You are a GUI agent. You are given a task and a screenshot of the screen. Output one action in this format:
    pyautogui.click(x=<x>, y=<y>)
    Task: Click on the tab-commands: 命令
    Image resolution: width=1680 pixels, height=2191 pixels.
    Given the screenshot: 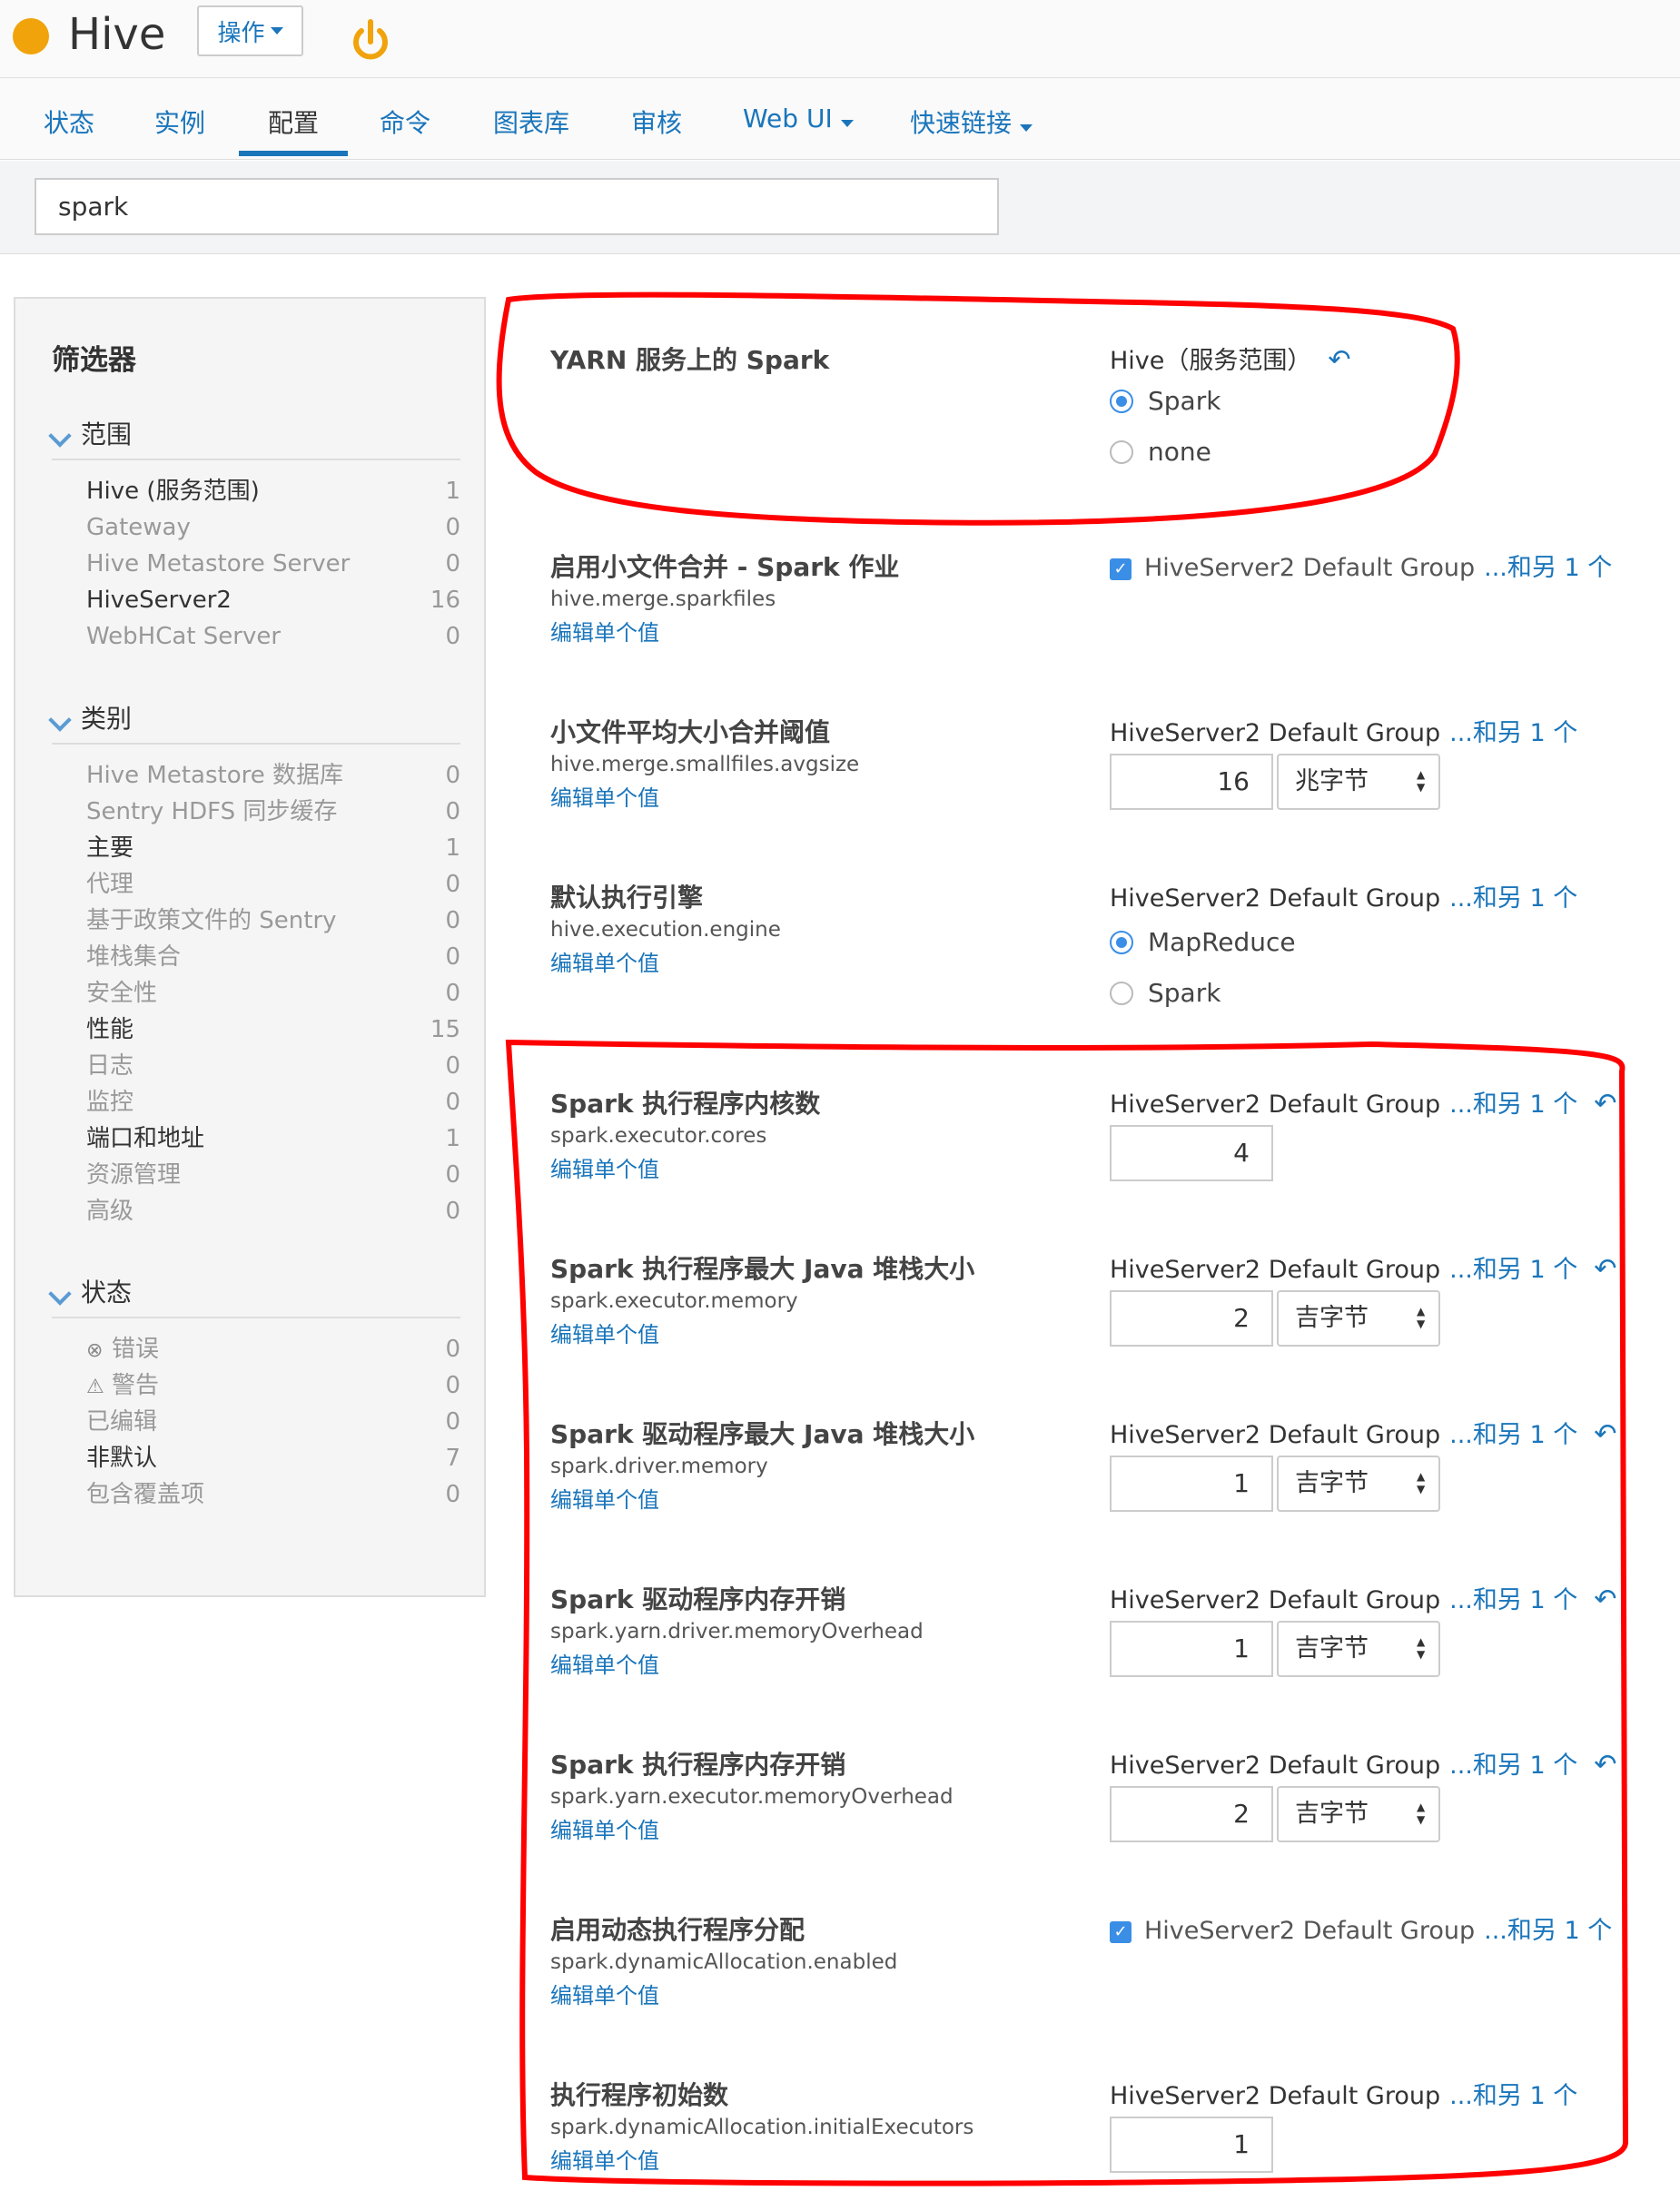 What is the action you would take?
    pyautogui.click(x=405, y=122)
    